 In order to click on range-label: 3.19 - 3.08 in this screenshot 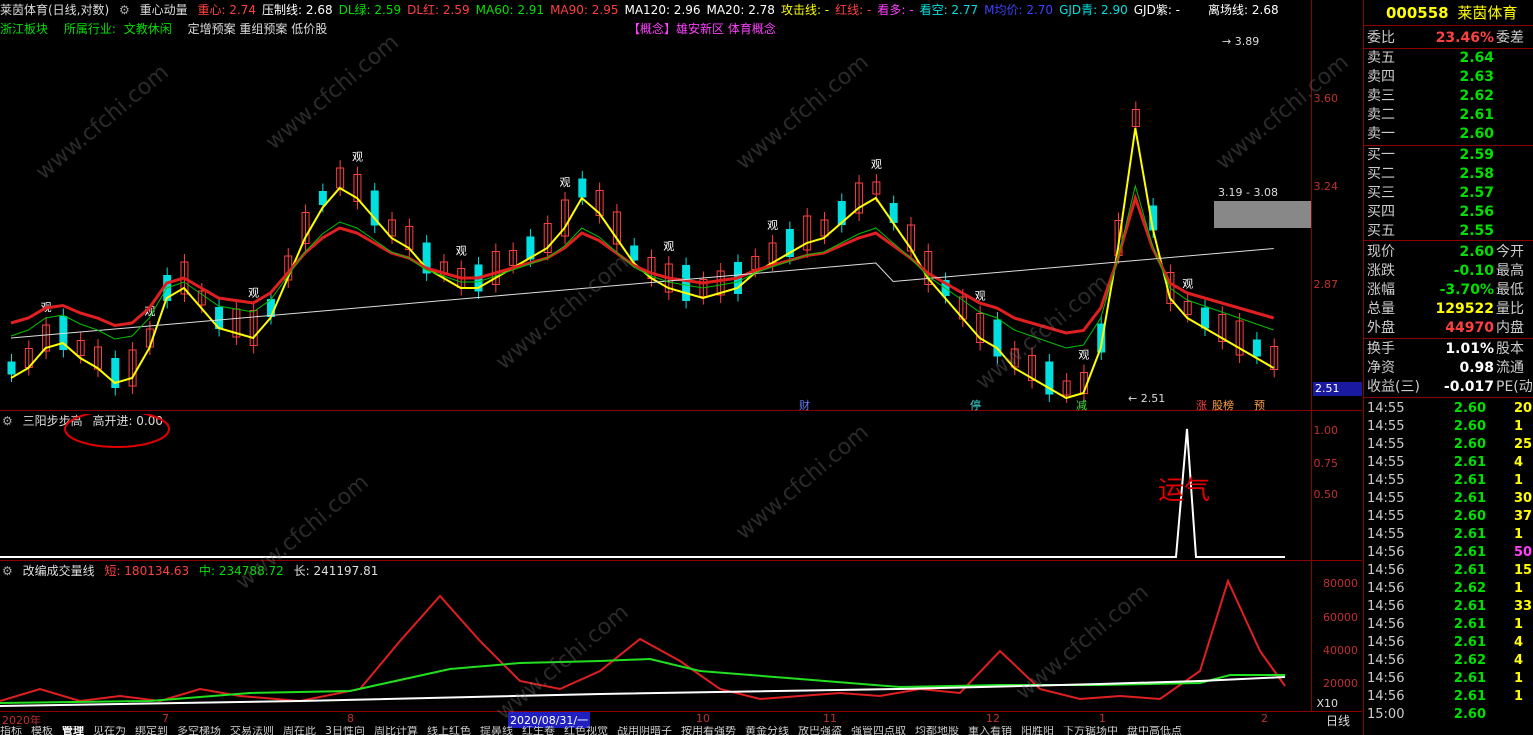, I will do `click(1248, 192)`.